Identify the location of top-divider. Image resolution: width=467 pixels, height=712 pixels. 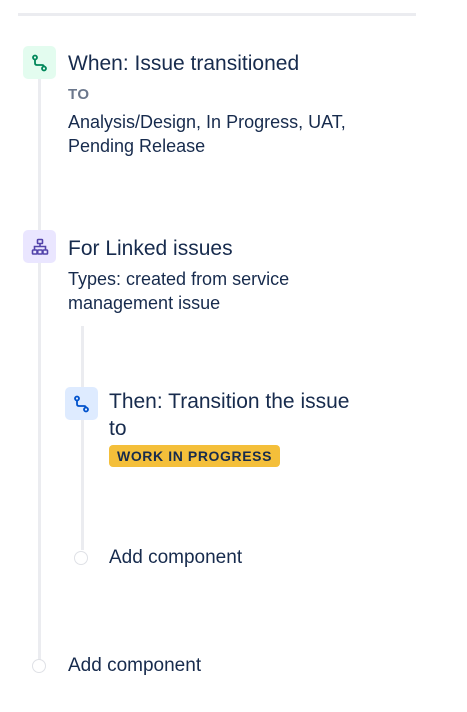
(217, 14).